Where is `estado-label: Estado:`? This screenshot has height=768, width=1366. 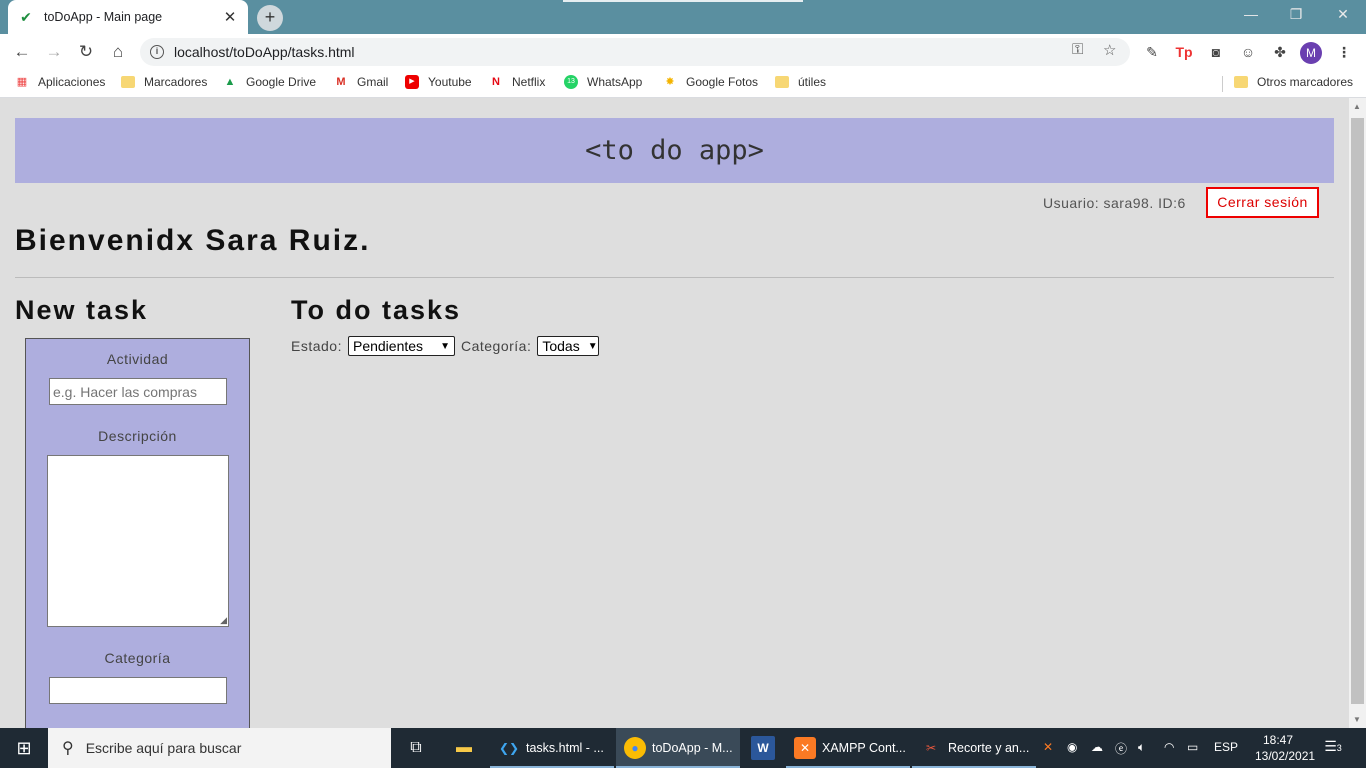
estado-label: Estado: is located at coordinates (316, 346).